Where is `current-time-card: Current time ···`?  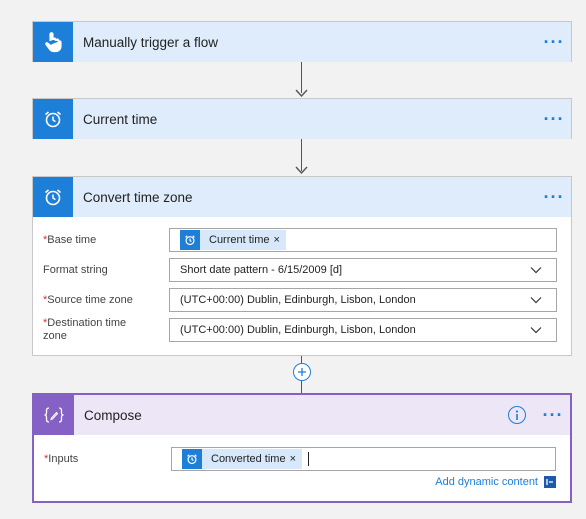
current-time-card: Current time ··· is located at coordinates (302, 118).